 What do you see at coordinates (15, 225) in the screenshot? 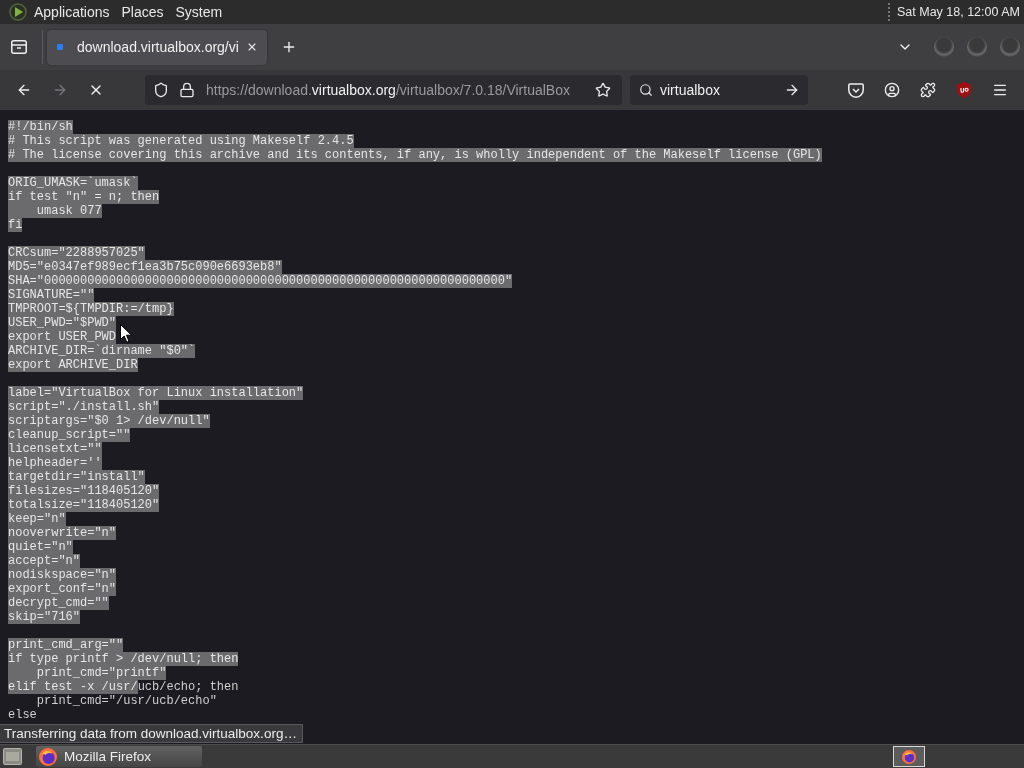
I see `code-text: fi` at bounding box center [15, 225].